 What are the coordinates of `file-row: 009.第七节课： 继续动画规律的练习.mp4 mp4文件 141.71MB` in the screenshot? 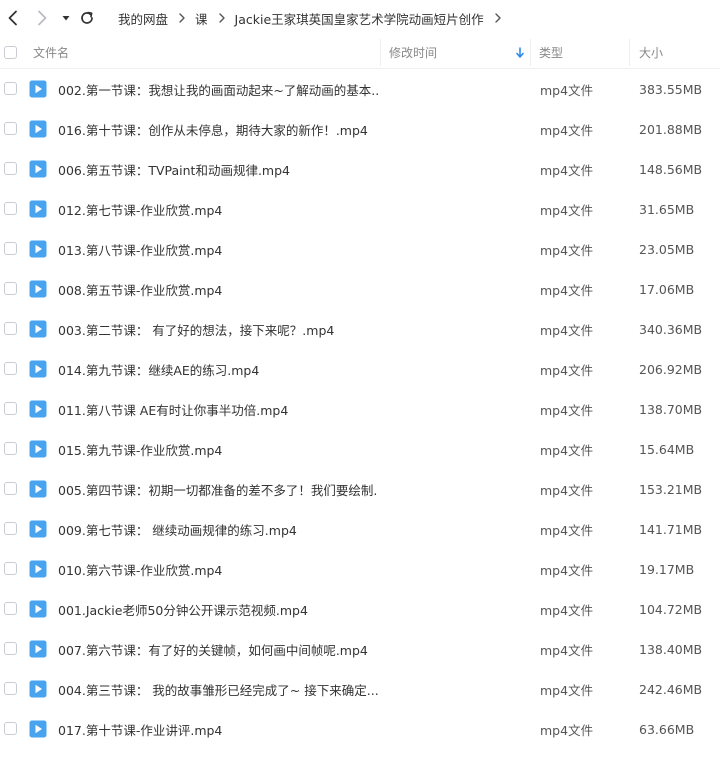 It's located at (360, 529).